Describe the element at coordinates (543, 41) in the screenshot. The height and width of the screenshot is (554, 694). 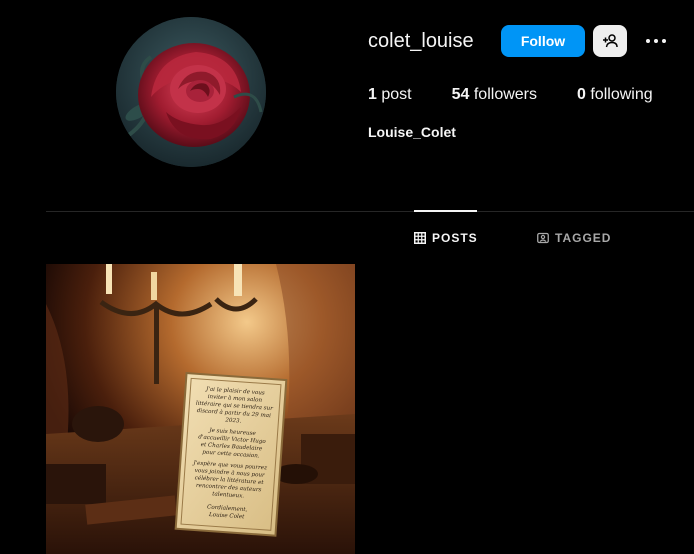
I see `follow-button: Follow` at that location.